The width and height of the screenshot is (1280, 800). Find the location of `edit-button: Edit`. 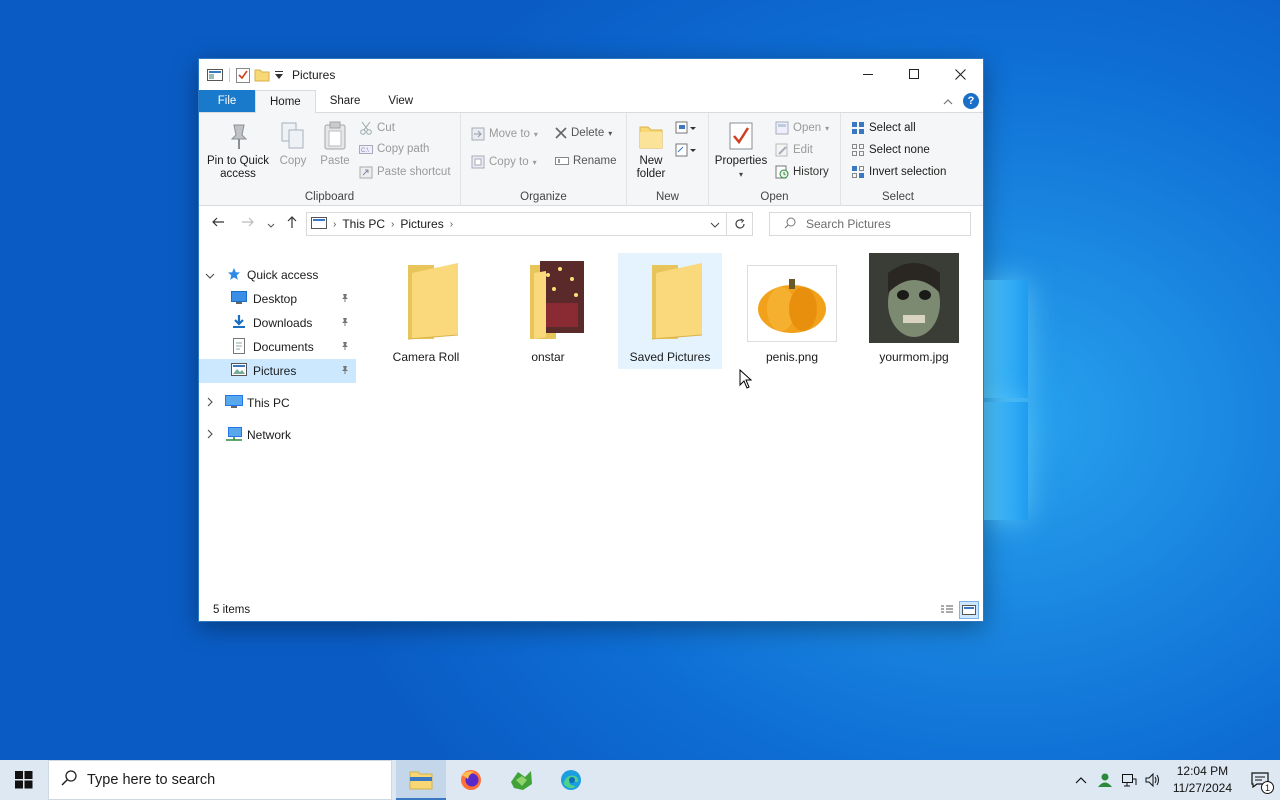

edit-button: Edit is located at coordinates (794, 150).